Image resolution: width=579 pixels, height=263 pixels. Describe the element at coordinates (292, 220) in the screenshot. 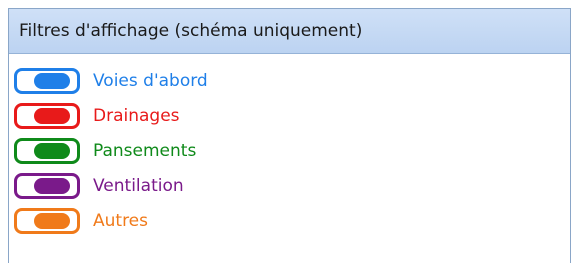

I see `filter-row-autres: Autres` at that location.